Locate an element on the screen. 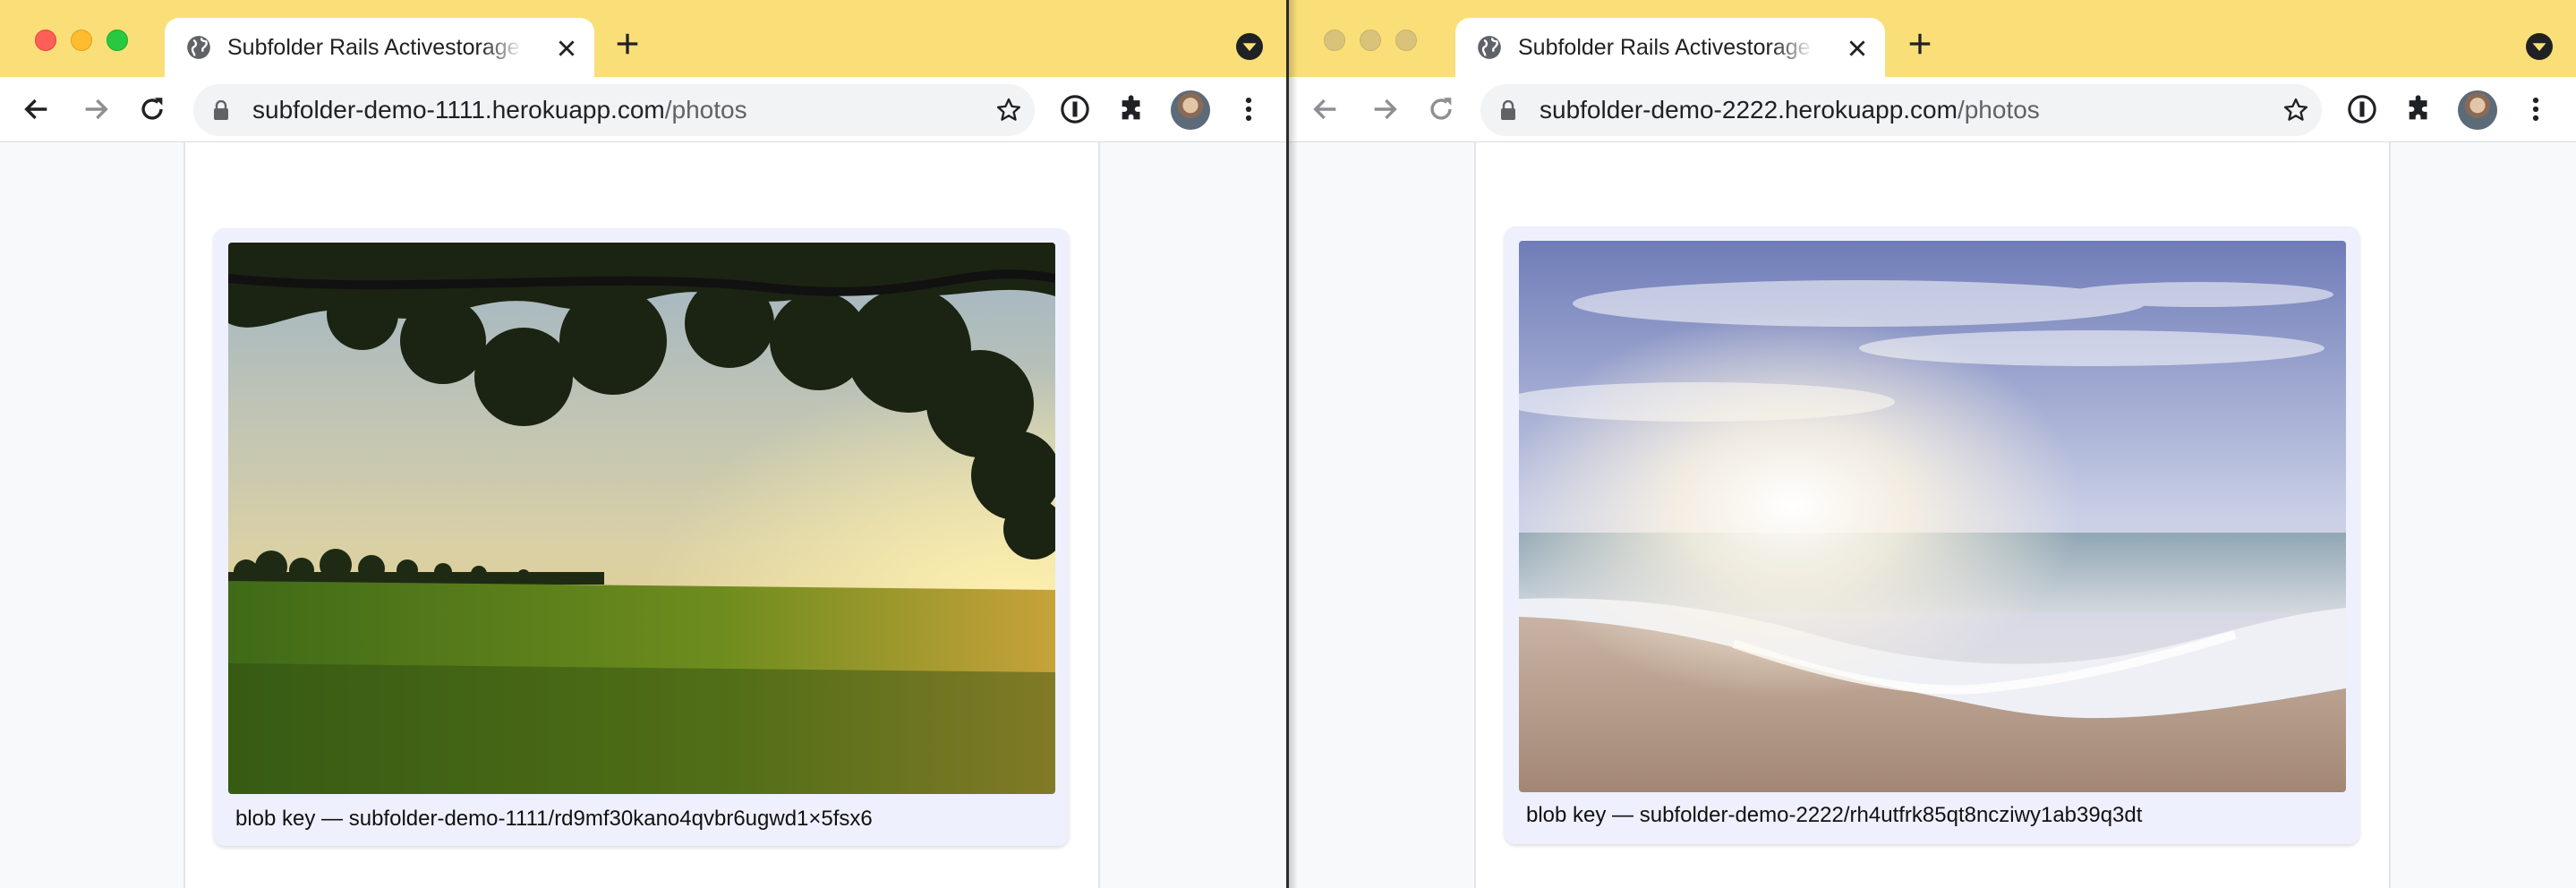 This screenshot has width=2576, height=888. address-bar: subfolder-demo-1111.herokuapp.com/photos is located at coordinates (614, 110).